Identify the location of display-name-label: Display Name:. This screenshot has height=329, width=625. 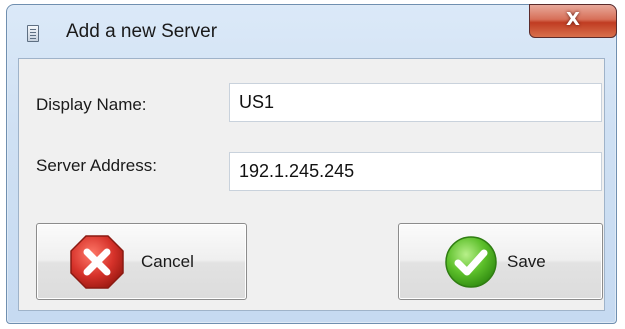
(91, 104).